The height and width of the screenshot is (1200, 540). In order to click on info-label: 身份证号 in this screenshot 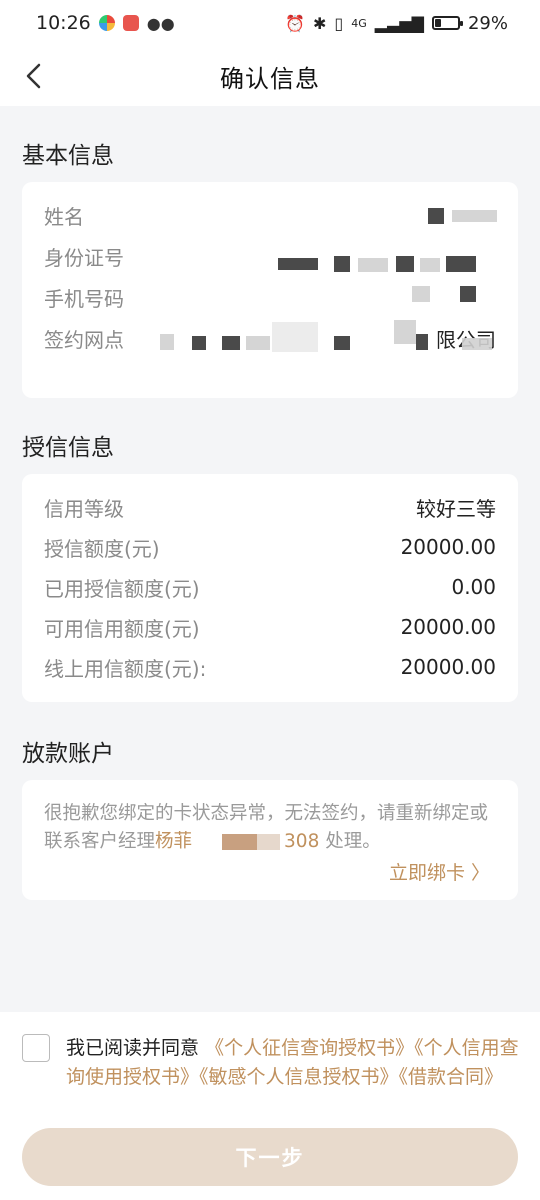, I will do `click(84, 257)`.